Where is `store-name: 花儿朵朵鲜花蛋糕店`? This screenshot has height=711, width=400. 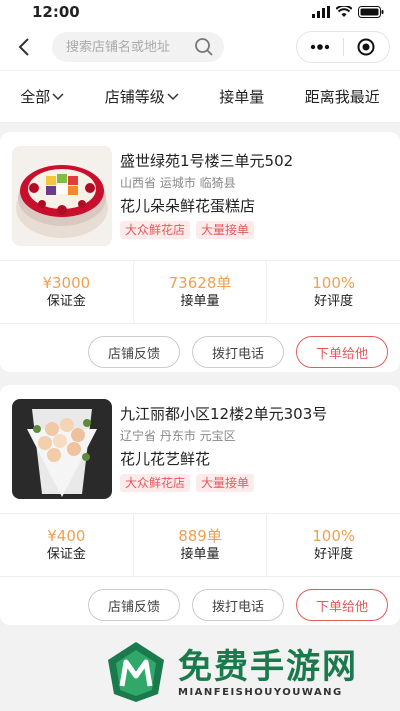
store-name: 花儿朵朵鲜花蛋糕店 is located at coordinates (188, 206).